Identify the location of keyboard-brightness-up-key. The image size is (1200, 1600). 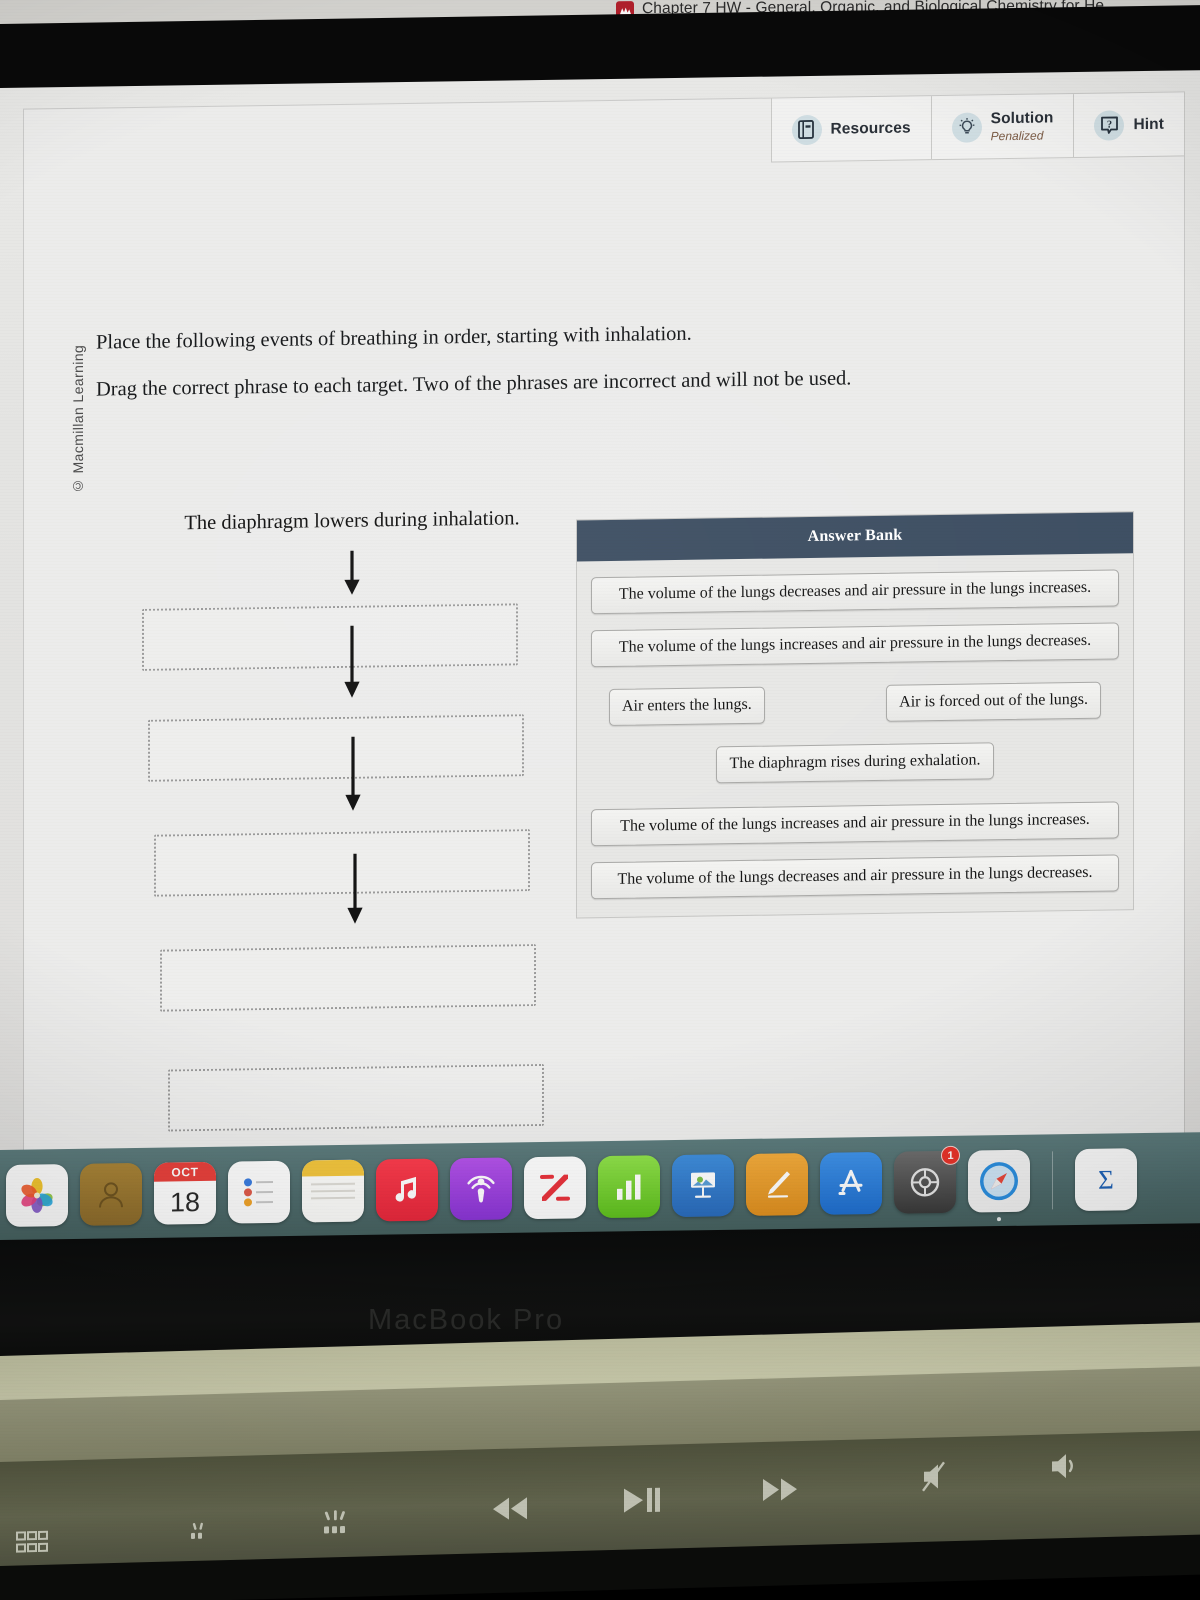
(336, 1523).